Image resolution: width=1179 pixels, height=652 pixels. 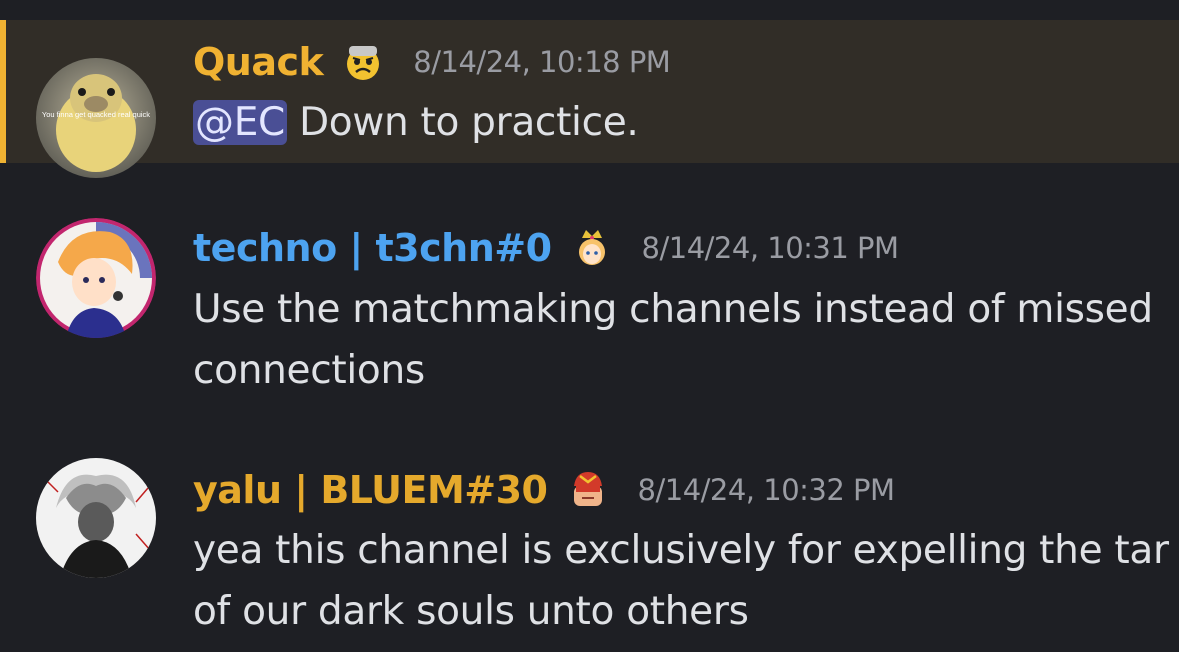 I want to click on message-header: techno | t3chn#0 8/14/24, 10:31 PM, so click(x=546, y=248).